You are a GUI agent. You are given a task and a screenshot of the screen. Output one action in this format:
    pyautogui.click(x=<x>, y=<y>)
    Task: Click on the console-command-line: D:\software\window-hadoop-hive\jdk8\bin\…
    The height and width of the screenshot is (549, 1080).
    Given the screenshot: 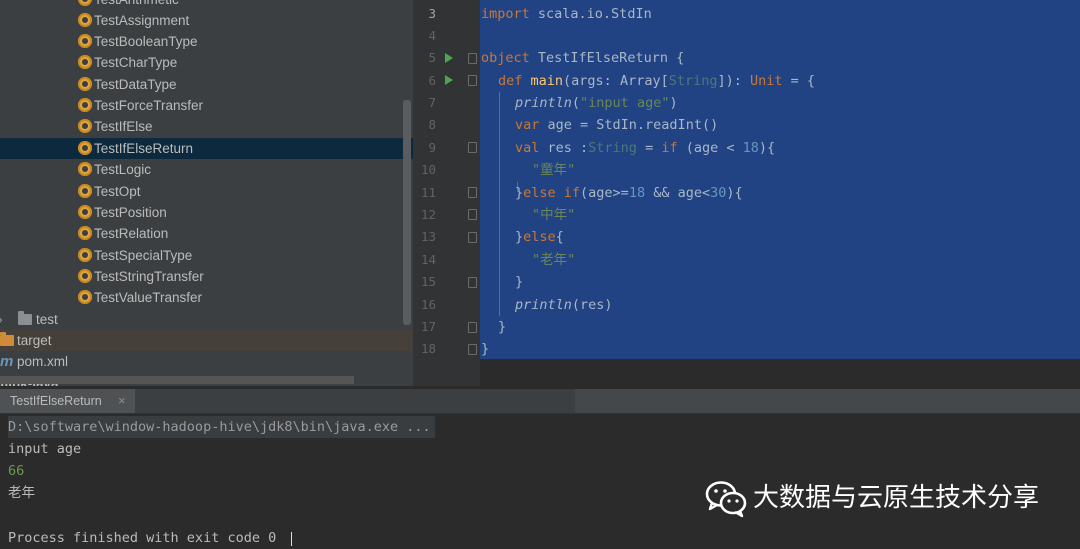 What is the action you would take?
    pyautogui.click(x=221, y=427)
    